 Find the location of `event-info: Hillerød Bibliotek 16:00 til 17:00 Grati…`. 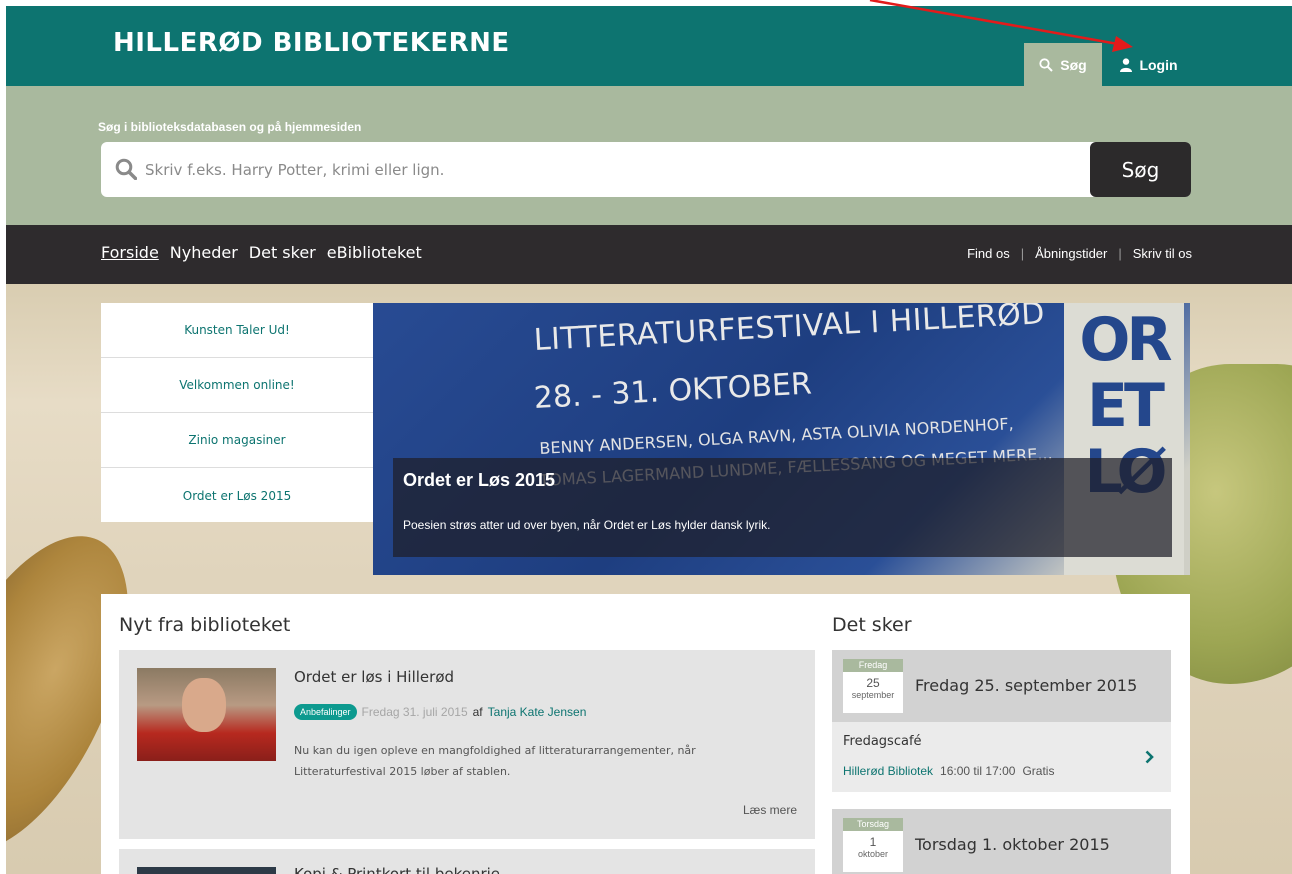

event-info: Hillerød Bibliotek 16:00 til 17:00 Grati… is located at coordinates (948, 771).